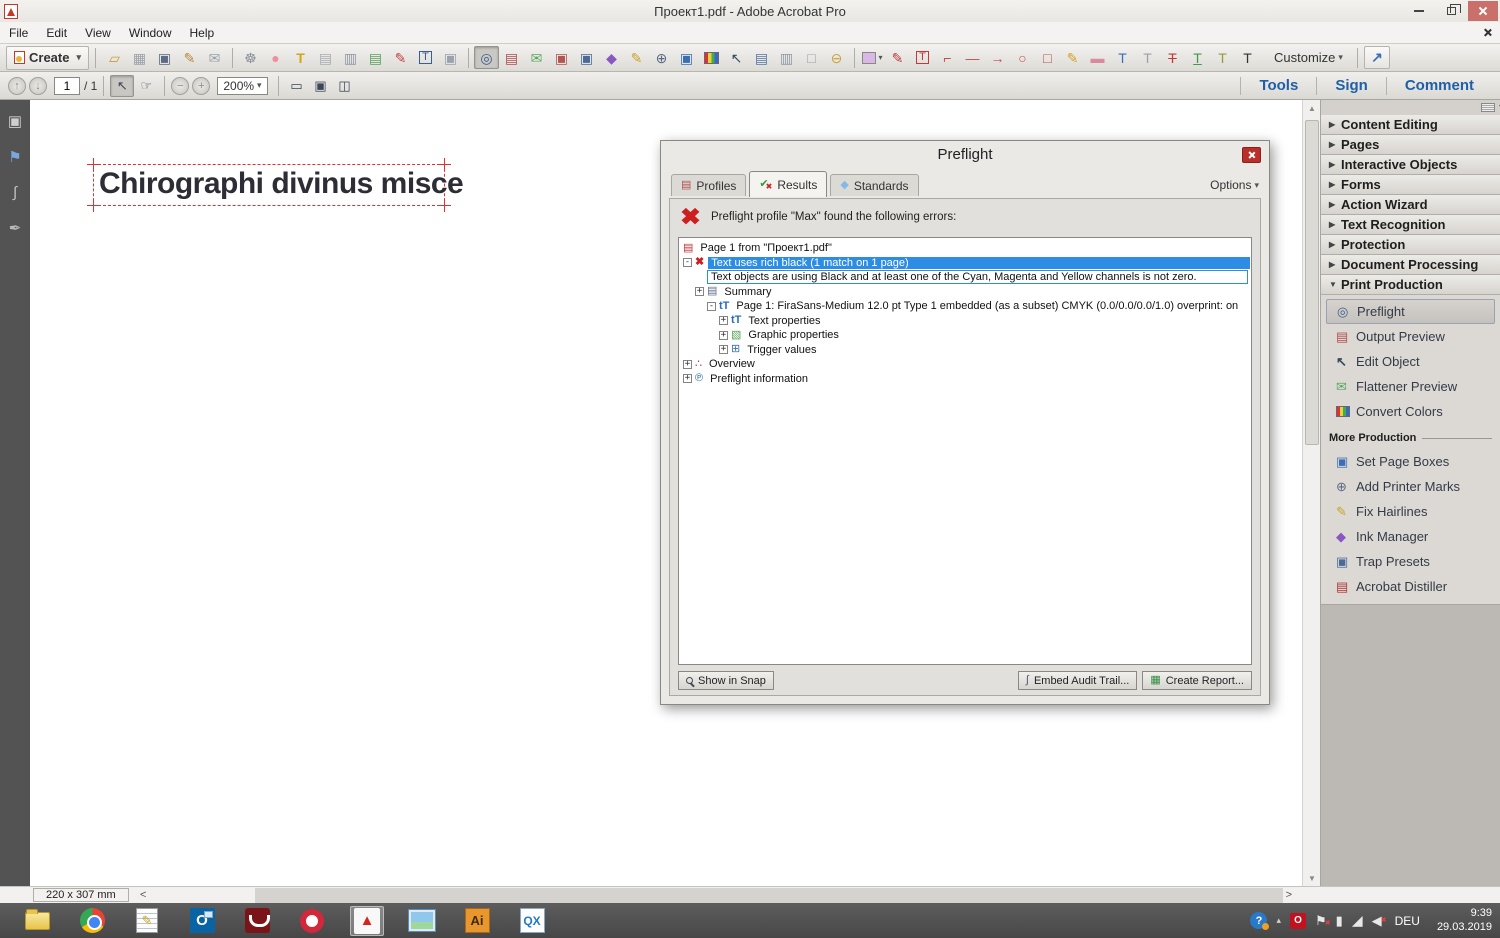 The height and width of the screenshot is (938, 1500). I want to click on edit-document-icon: ✎, so click(400, 57).